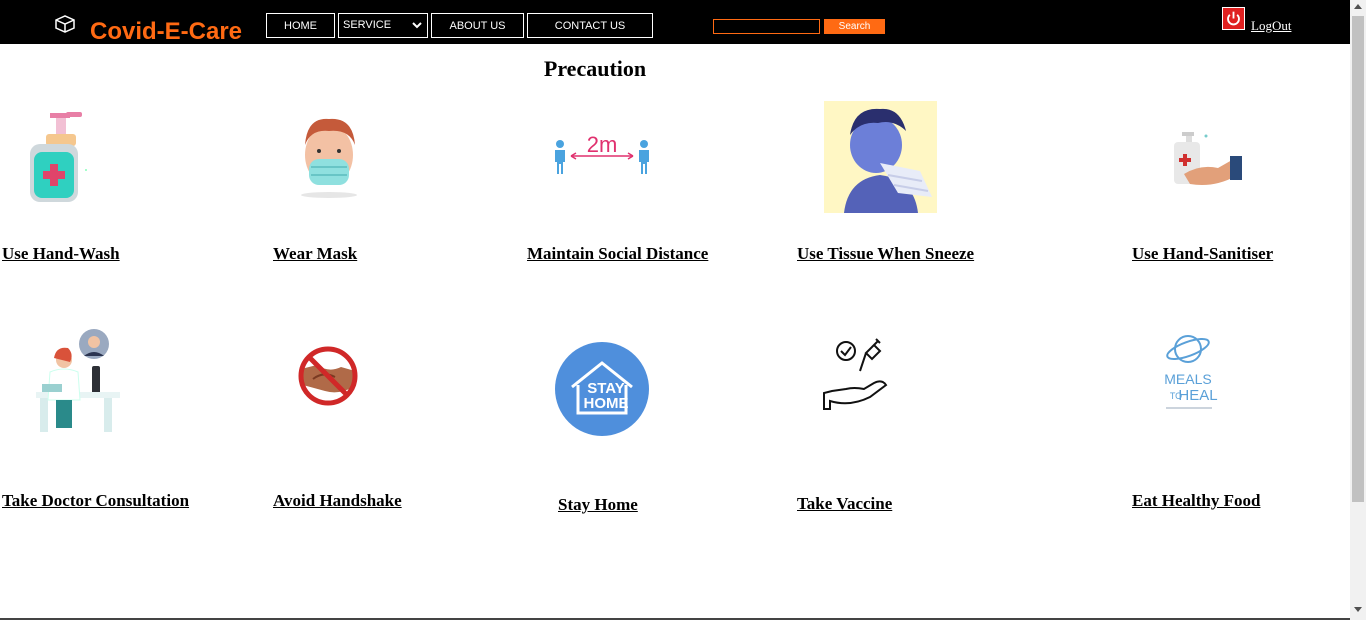  What do you see at coordinates (766, 26) in the screenshot?
I see `search-input` at bounding box center [766, 26].